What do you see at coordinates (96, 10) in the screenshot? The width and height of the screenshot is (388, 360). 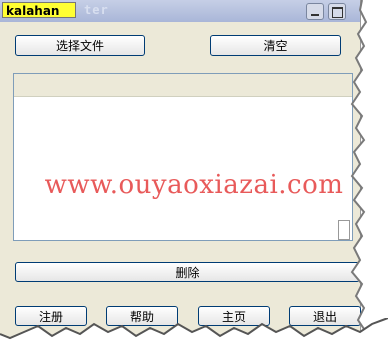 I see `window-title: ter` at bounding box center [96, 10].